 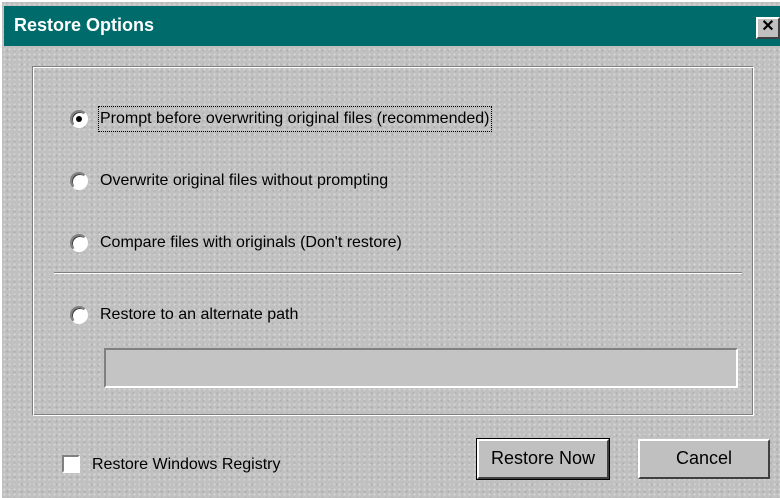 I want to click on separator, so click(x=398, y=273).